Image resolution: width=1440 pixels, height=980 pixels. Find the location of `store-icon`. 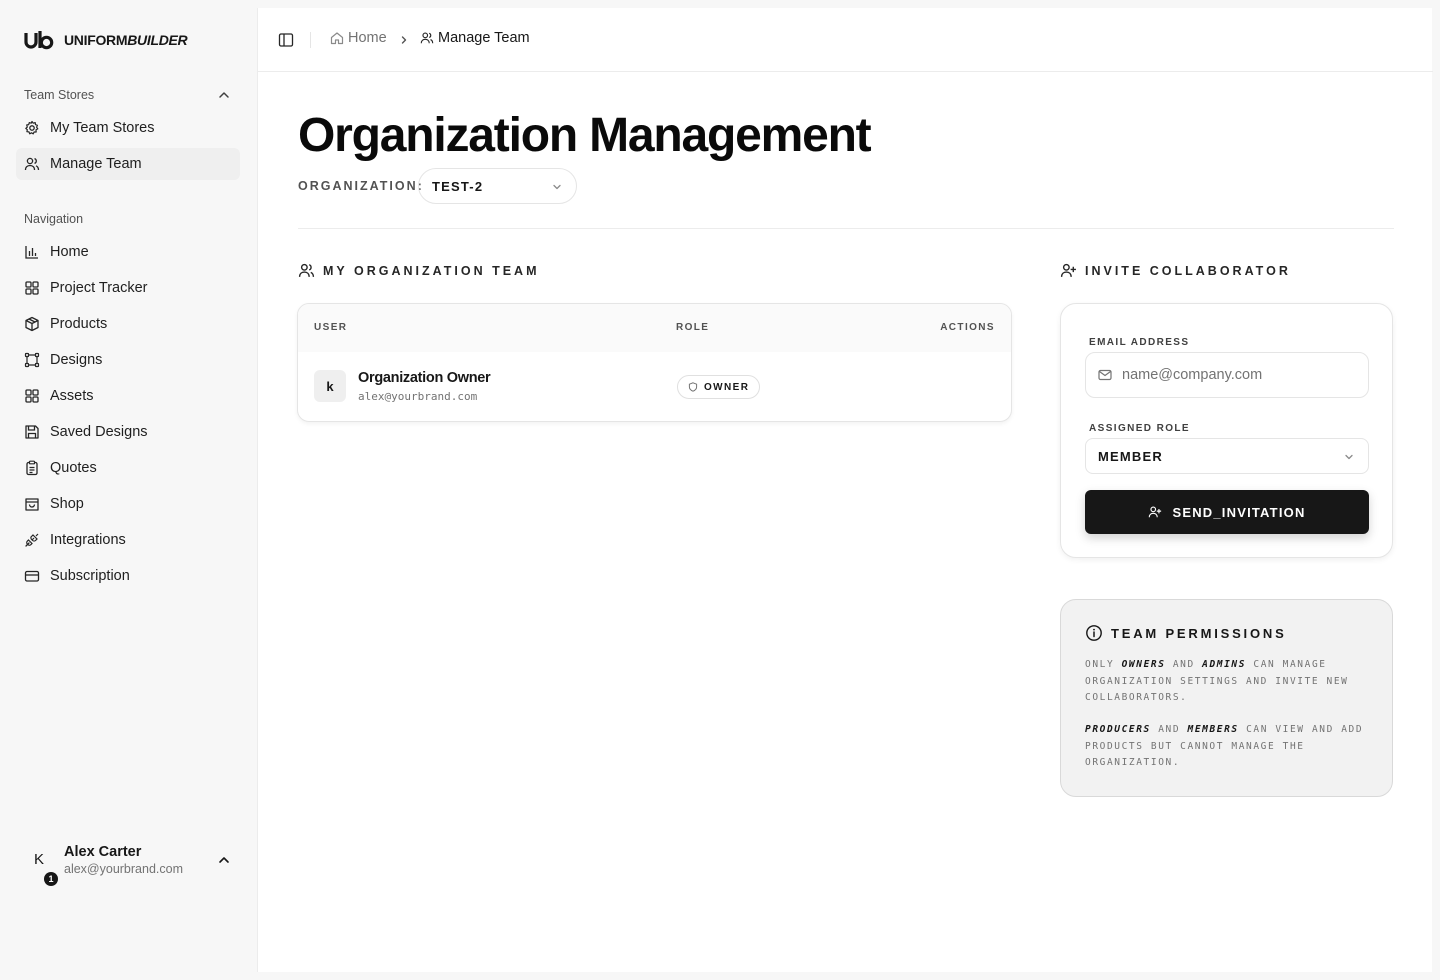

store-icon is located at coordinates (32, 504).